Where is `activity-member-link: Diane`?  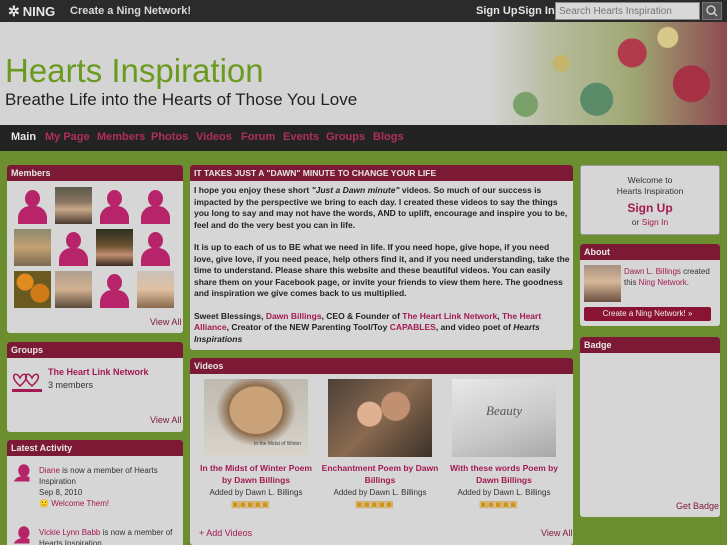
activity-member-link: Diane is located at coordinates (49, 470).